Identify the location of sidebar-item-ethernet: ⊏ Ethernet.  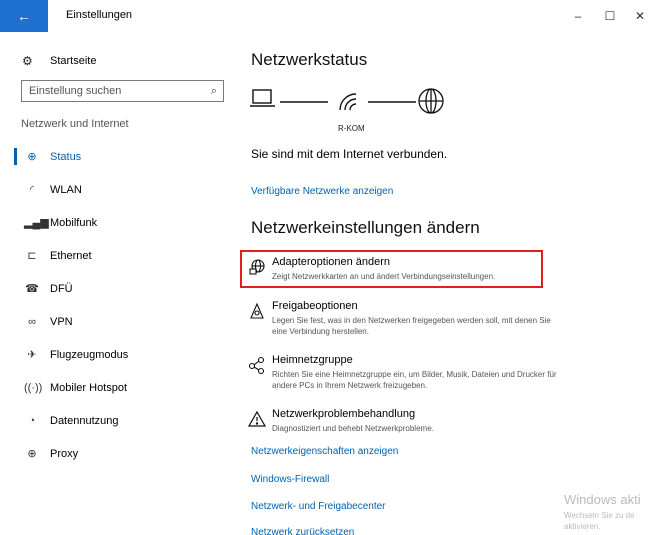
(115, 255).